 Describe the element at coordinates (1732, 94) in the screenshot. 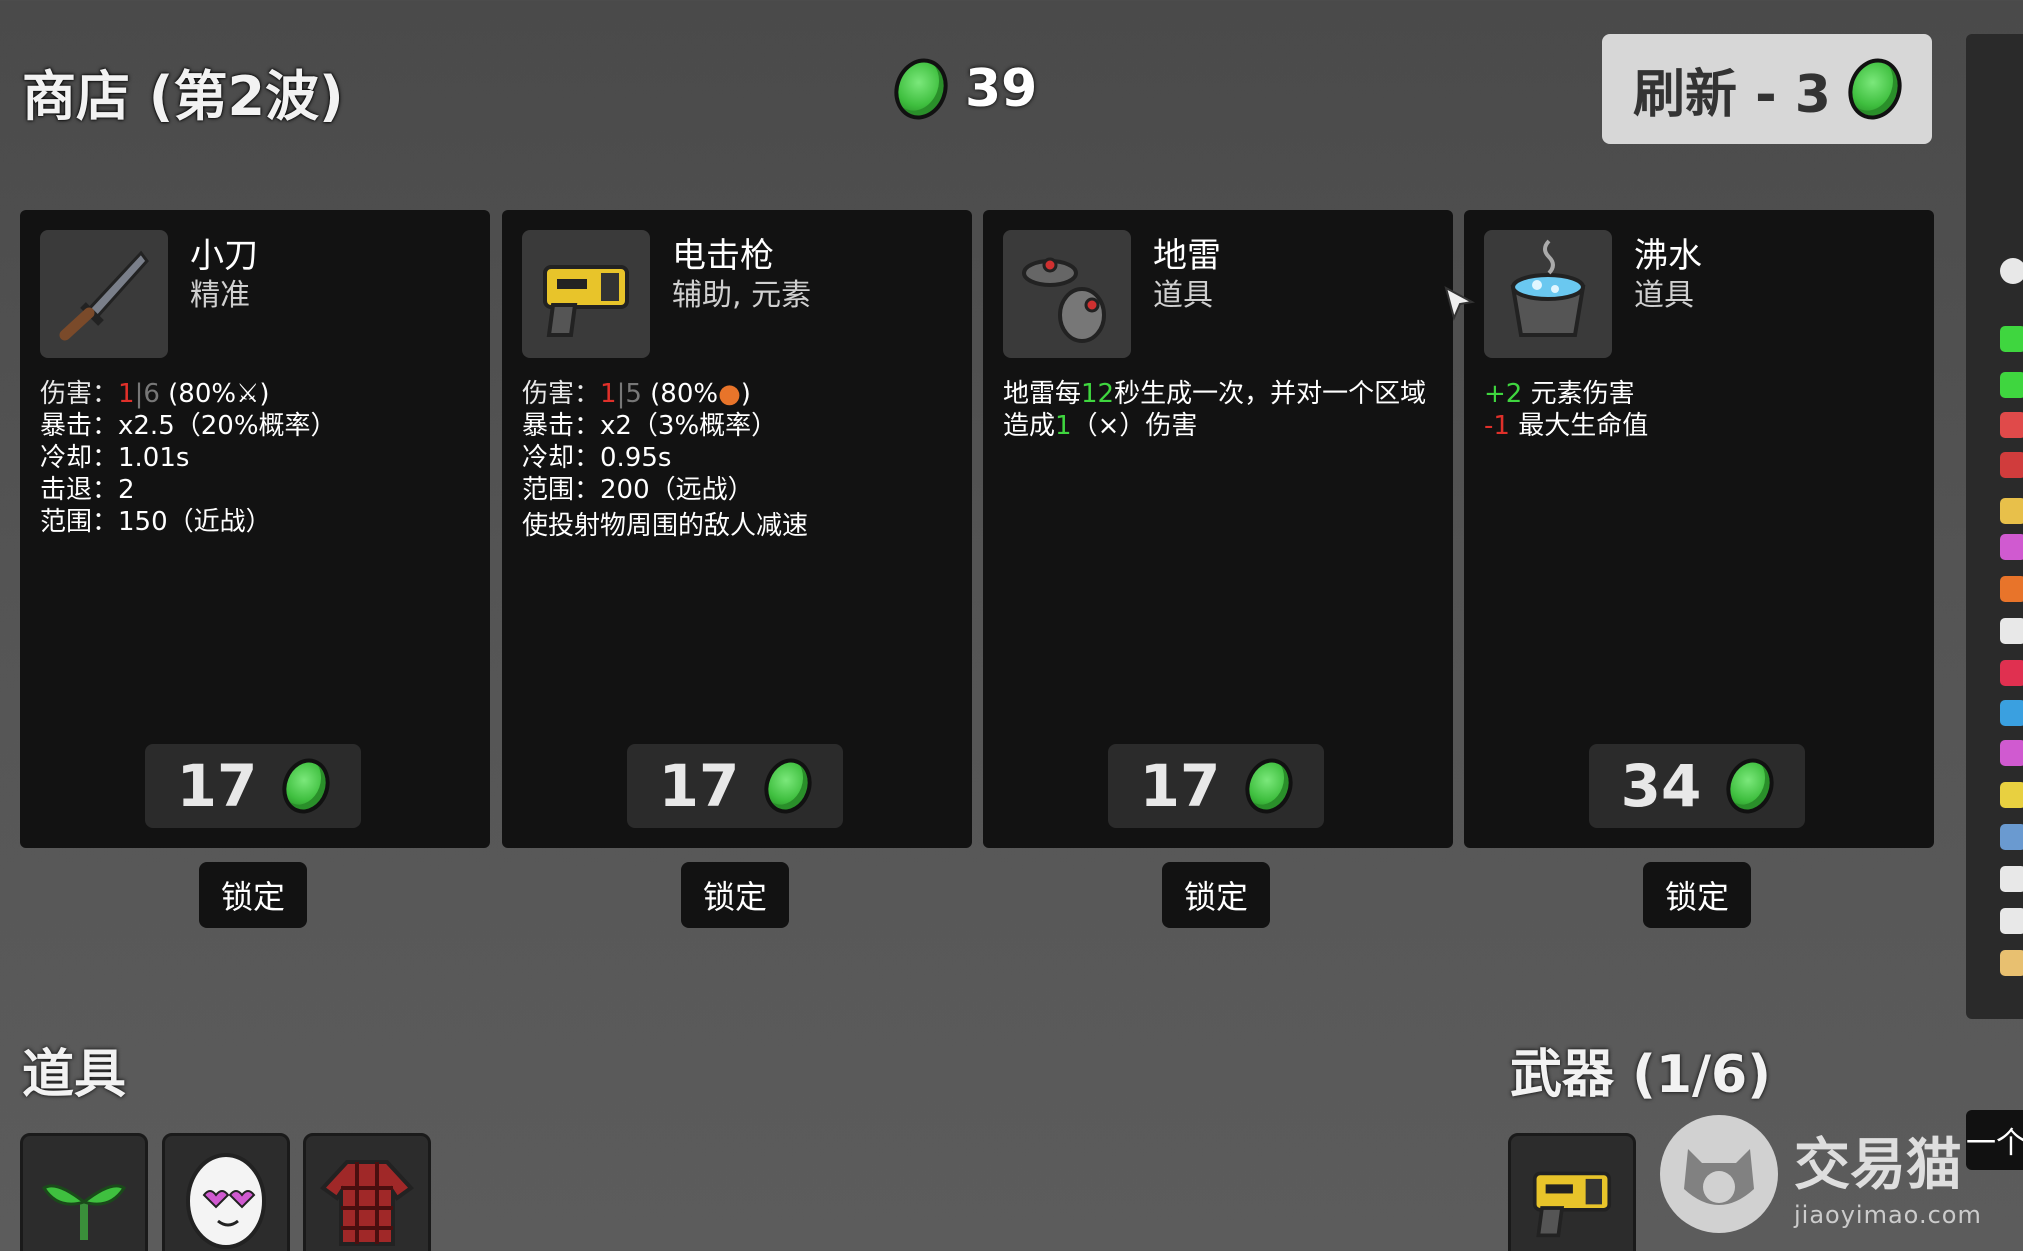

I see `refresh-label: 刷新 - 3` at that location.